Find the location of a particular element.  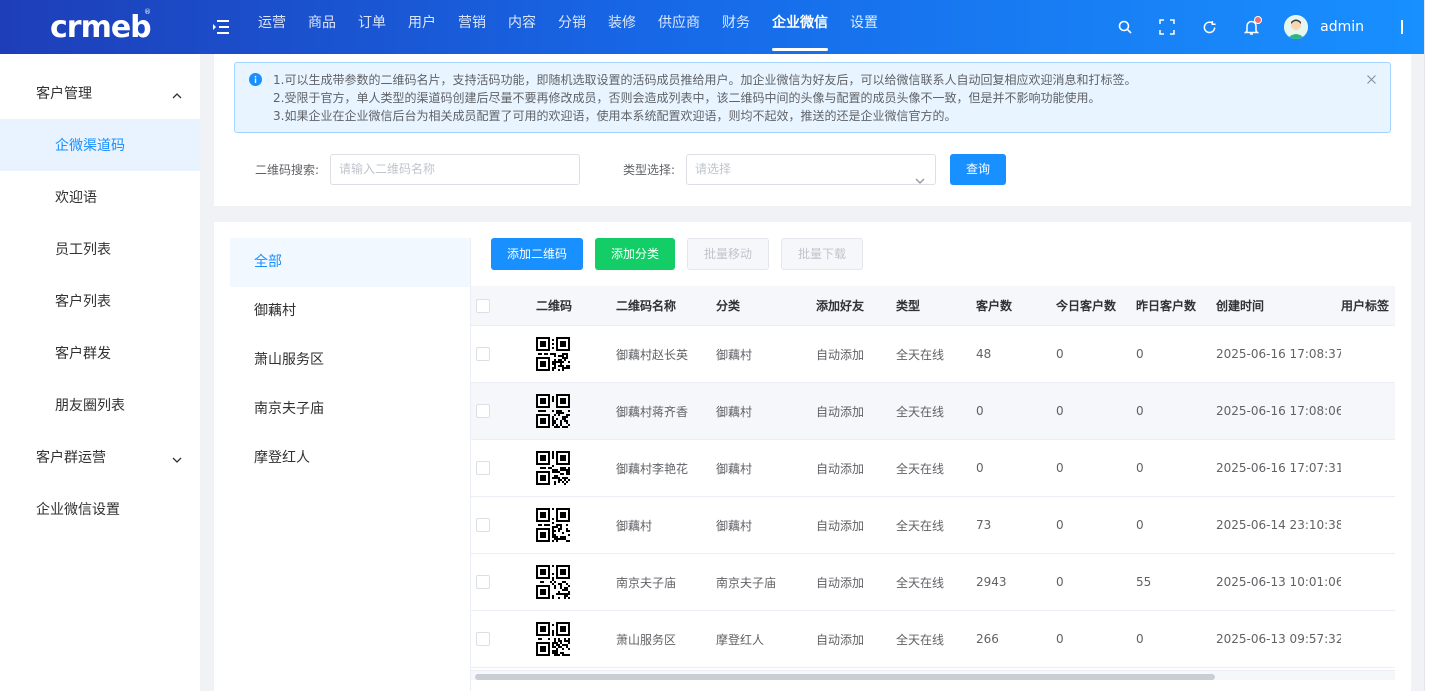

add-category-button: 添加分类 is located at coordinates (635, 254).